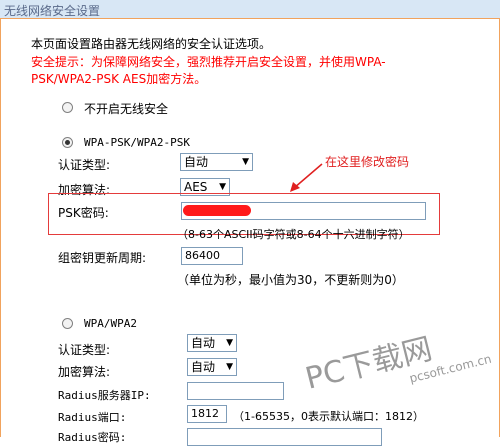 Image resolution: width=500 pixels, height=446 pixels. I want to click on security-tip-line1: 安全提示：为保障网络安全，强烈推荐开启安全设置，并使用WPA-, so click(208, 62).